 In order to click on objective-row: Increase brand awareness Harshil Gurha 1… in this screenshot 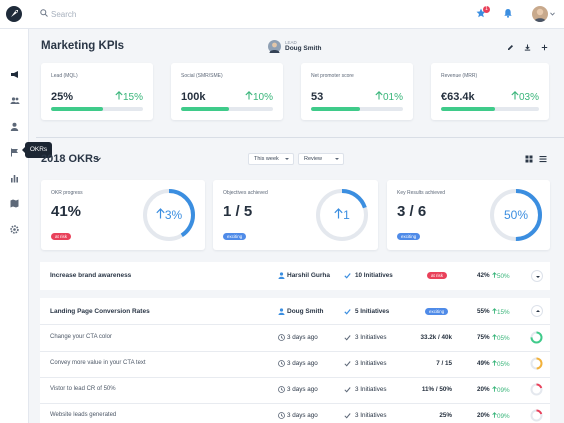, I will do `click(295, 276)`.